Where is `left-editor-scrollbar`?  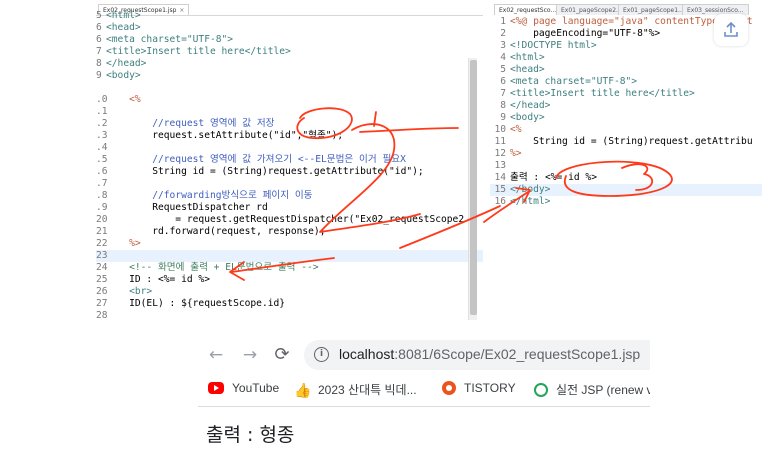
left-editor-scrollbar is located at coordinates (472, 189).